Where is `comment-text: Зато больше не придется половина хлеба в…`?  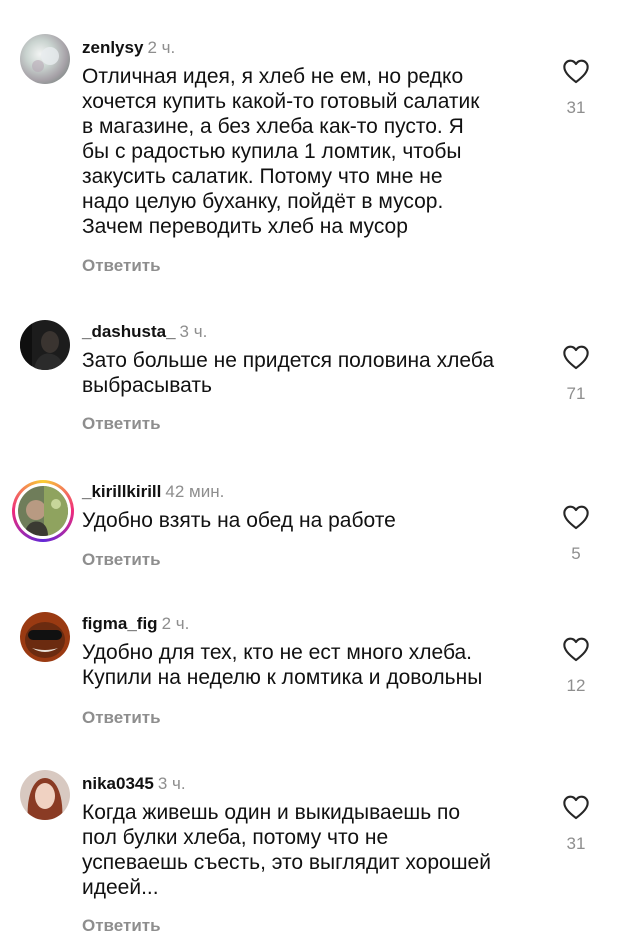
comment-text: Зато больше не придется половина хлеба в… is located at coordinates (288, 373).